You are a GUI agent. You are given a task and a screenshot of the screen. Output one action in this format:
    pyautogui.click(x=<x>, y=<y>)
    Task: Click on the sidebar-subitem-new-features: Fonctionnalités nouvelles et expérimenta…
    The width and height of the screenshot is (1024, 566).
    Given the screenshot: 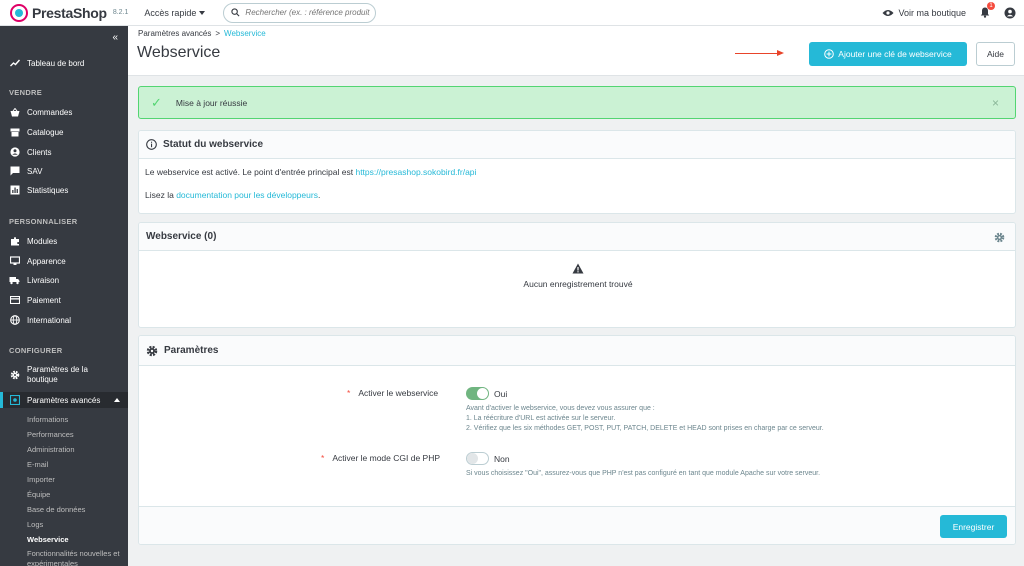 What is the action you would take?
    pyautogui.click(x=76, y=557)
    